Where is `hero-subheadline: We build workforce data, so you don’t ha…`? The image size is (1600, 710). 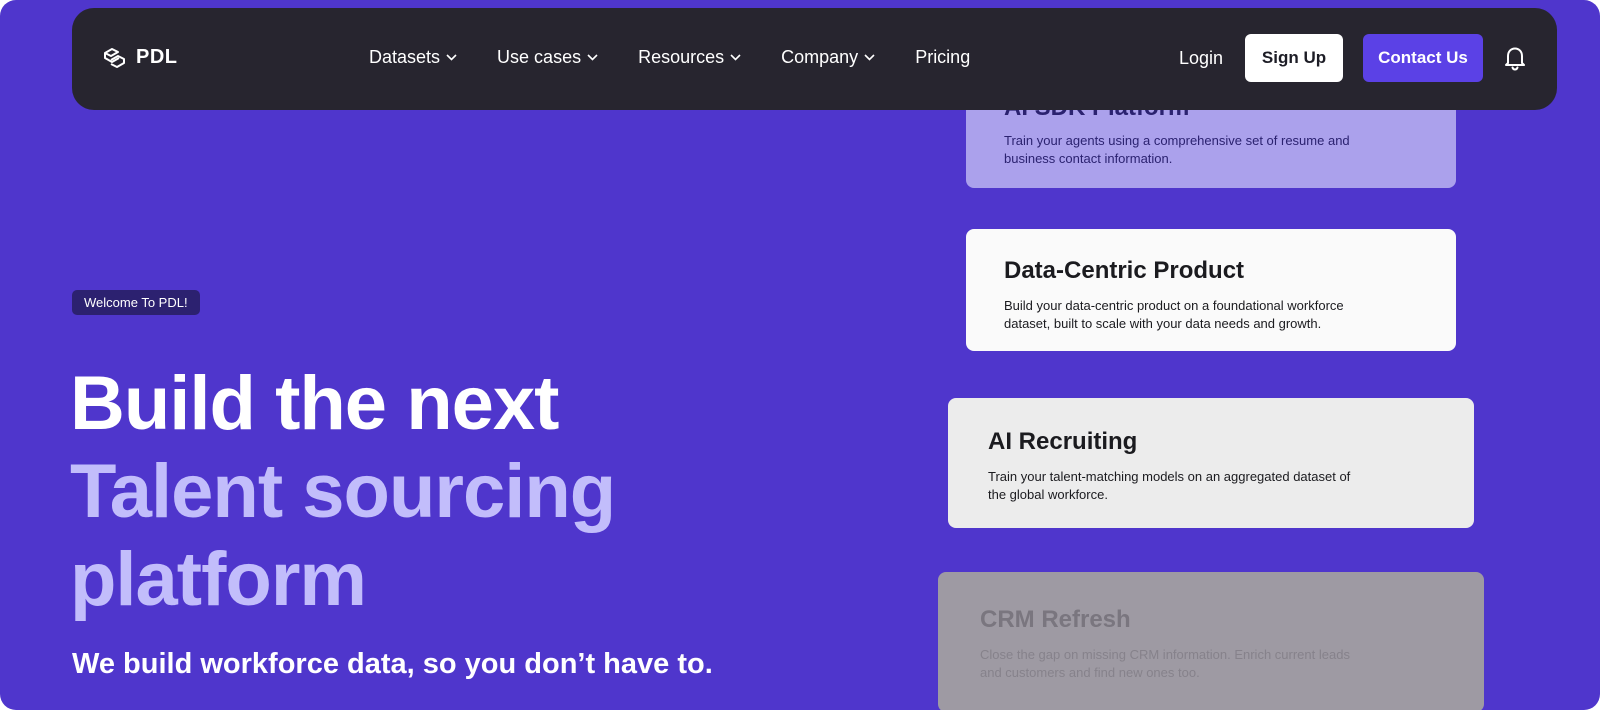 hero-subheadline: We build workforce data, so you don’t ha… is located at coordinates (392, 664).